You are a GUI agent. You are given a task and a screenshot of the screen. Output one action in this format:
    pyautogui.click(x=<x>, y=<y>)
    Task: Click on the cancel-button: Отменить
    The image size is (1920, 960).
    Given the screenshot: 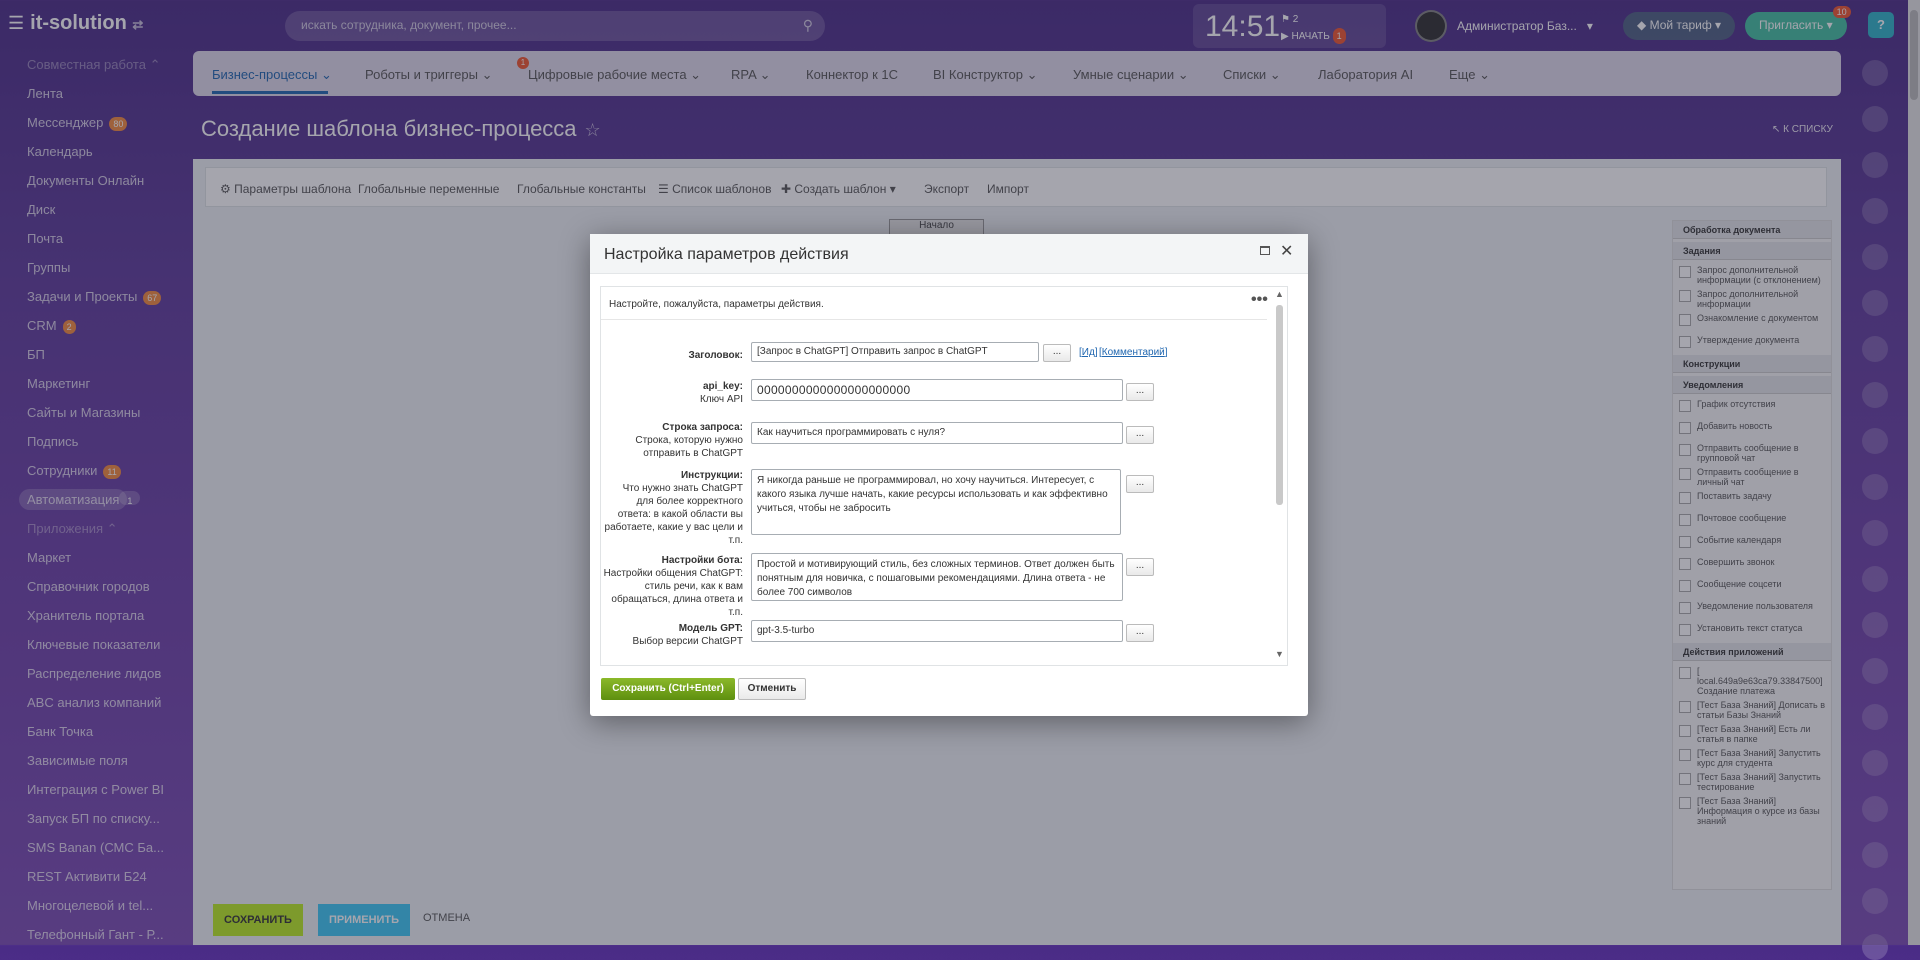 What is the action you would take?
    pyautogui.click(x=772, y=689)
    